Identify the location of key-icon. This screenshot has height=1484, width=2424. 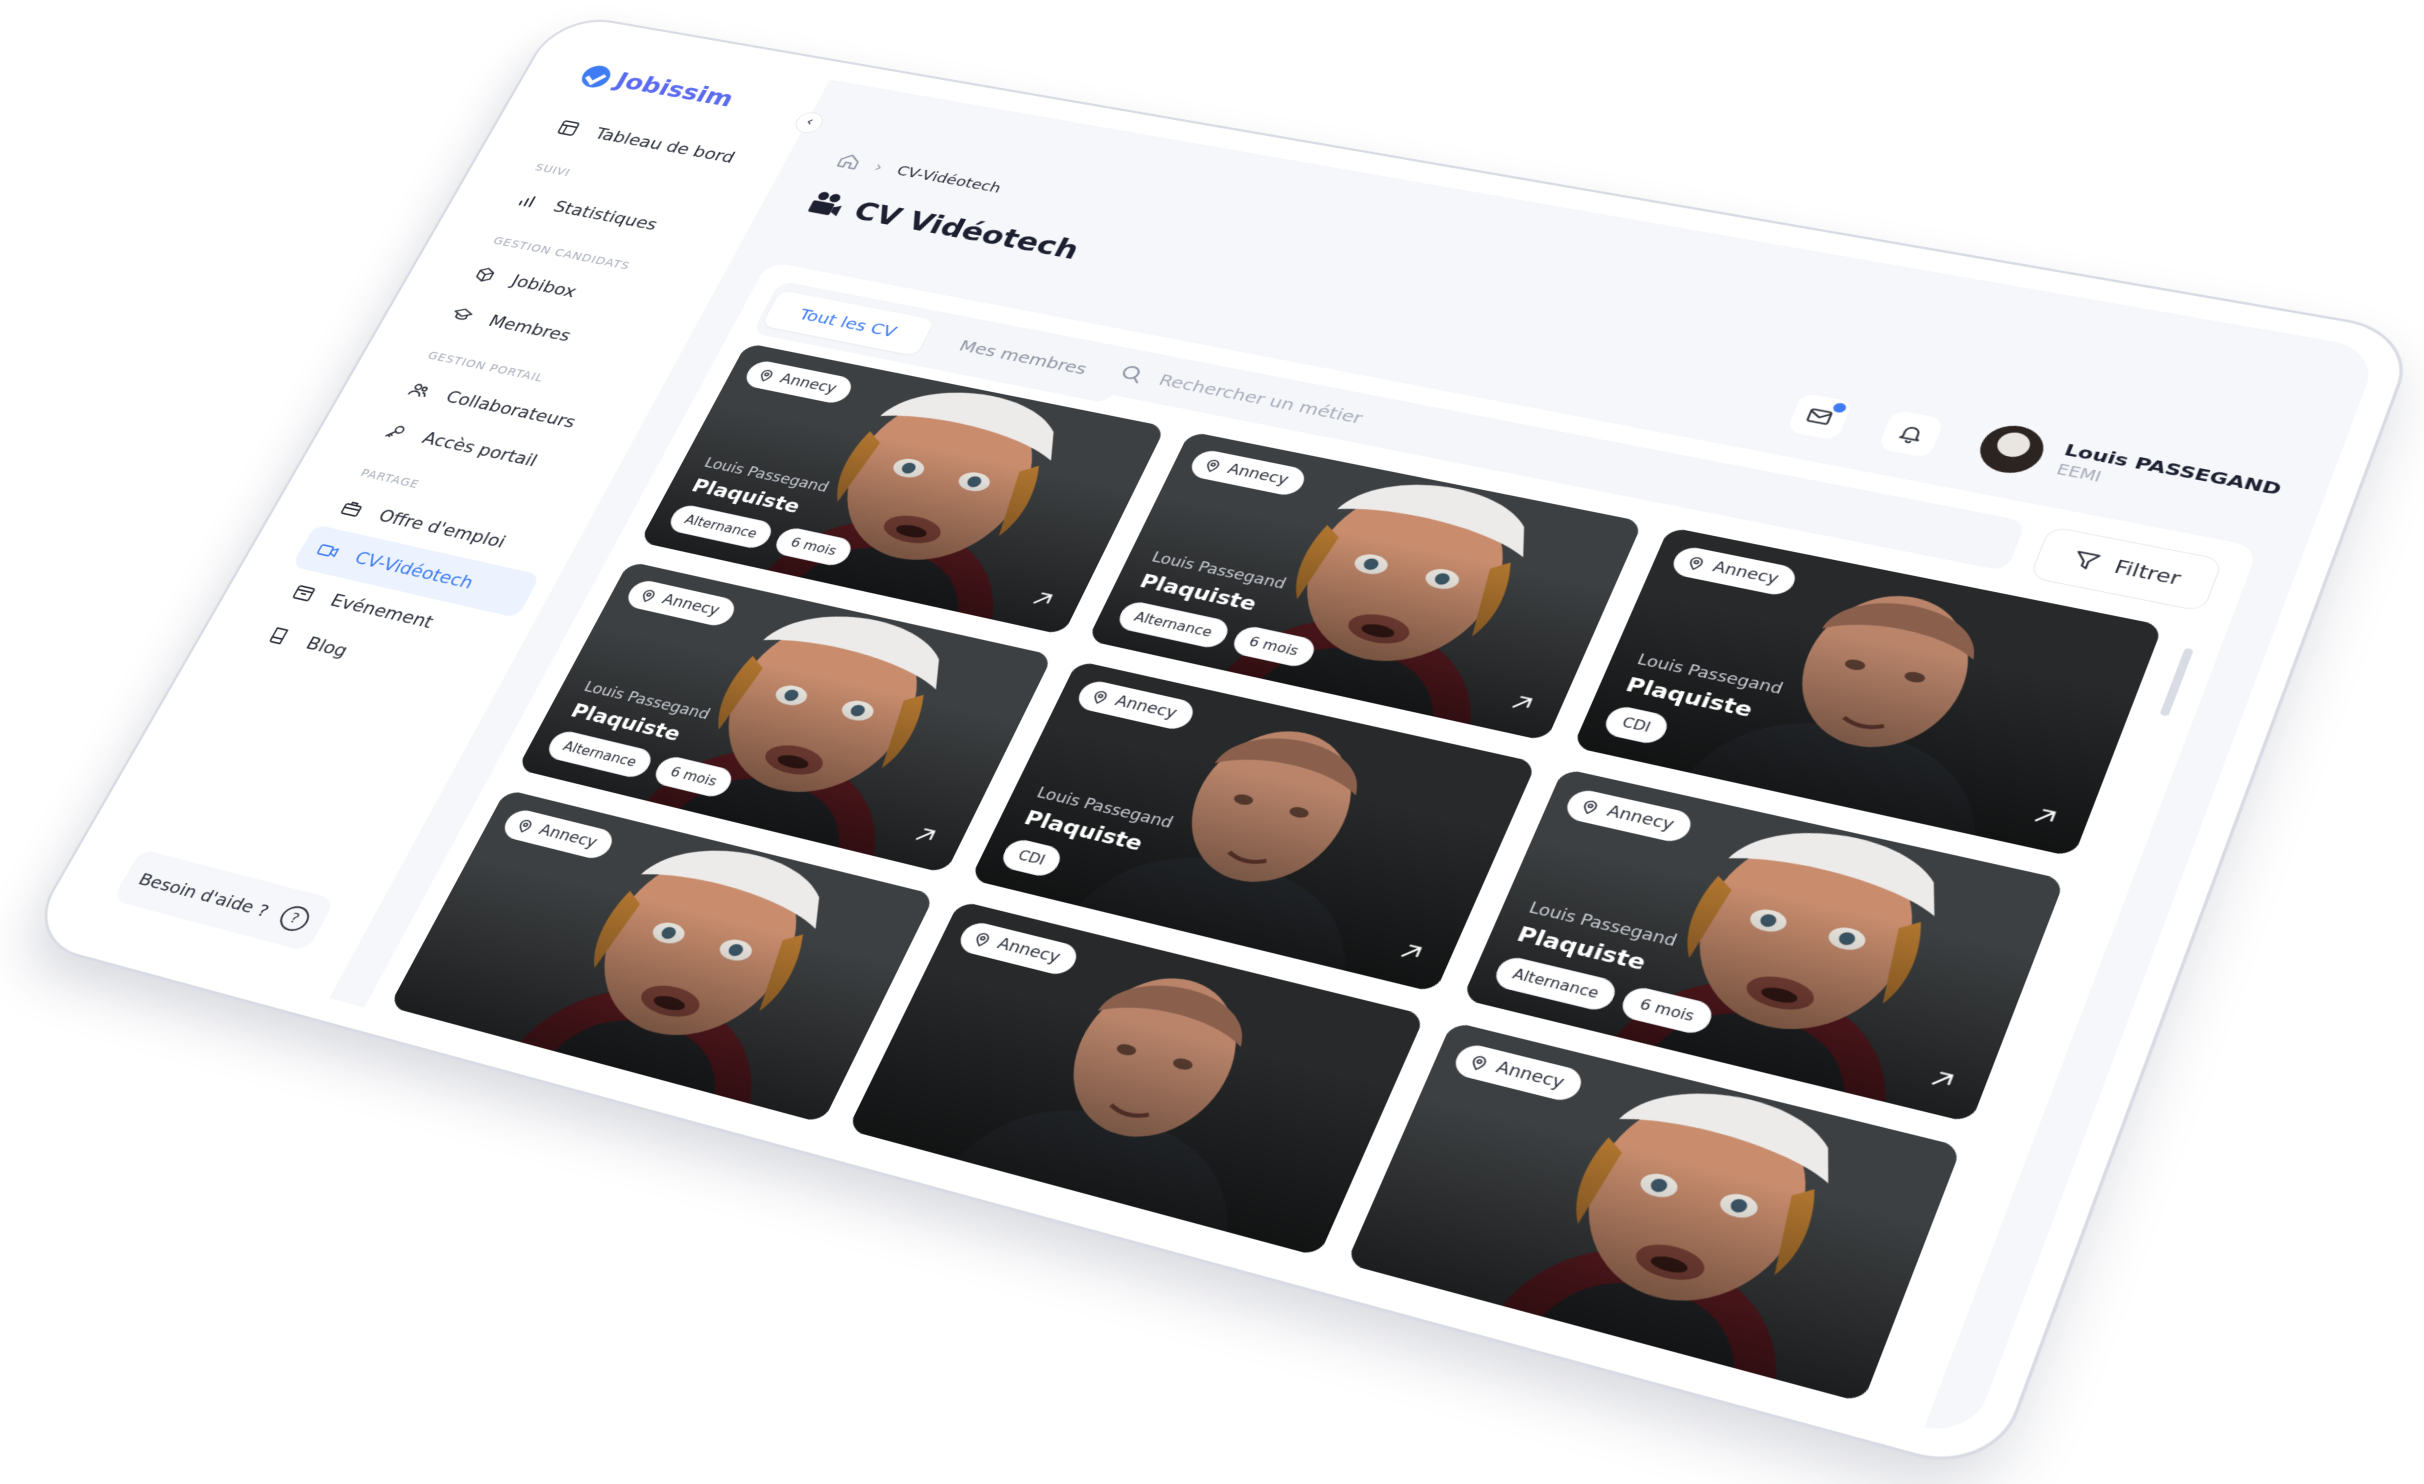
(395, 431).